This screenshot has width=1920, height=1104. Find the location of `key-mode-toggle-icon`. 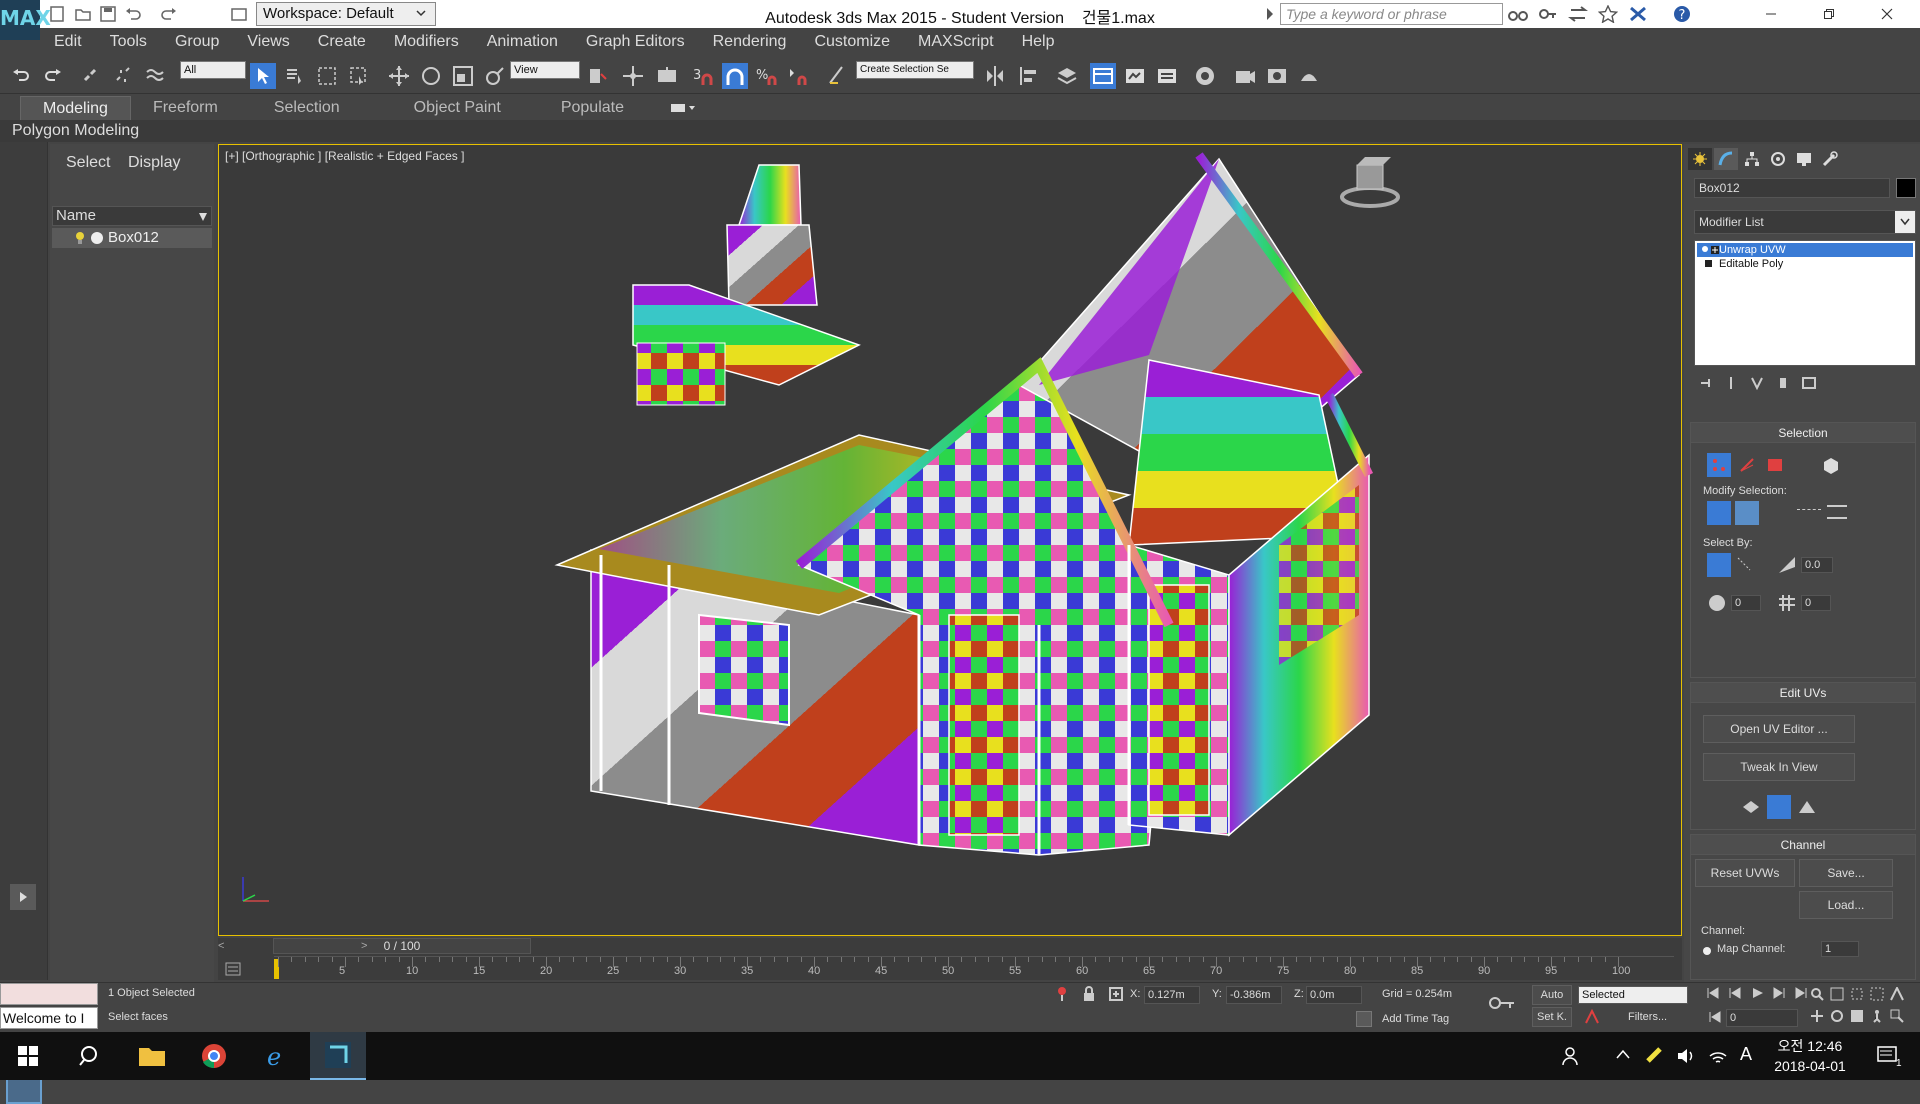

key-mode-toggle-icon is located at coordinates (1715, 1017).